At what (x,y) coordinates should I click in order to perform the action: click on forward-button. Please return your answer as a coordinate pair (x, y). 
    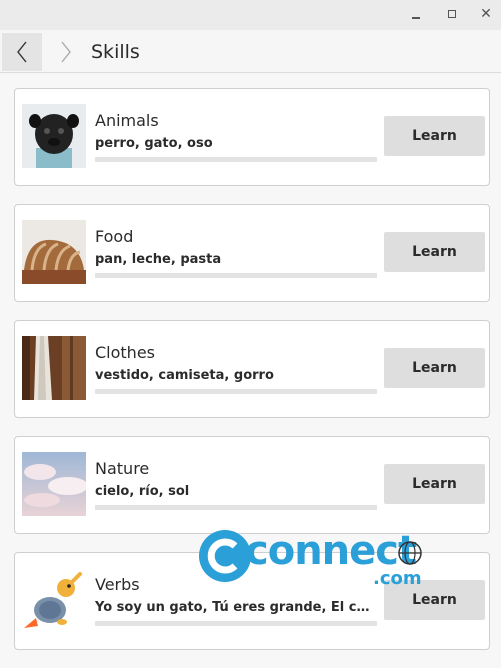
    Looking at the image, I should click on (66, 52).